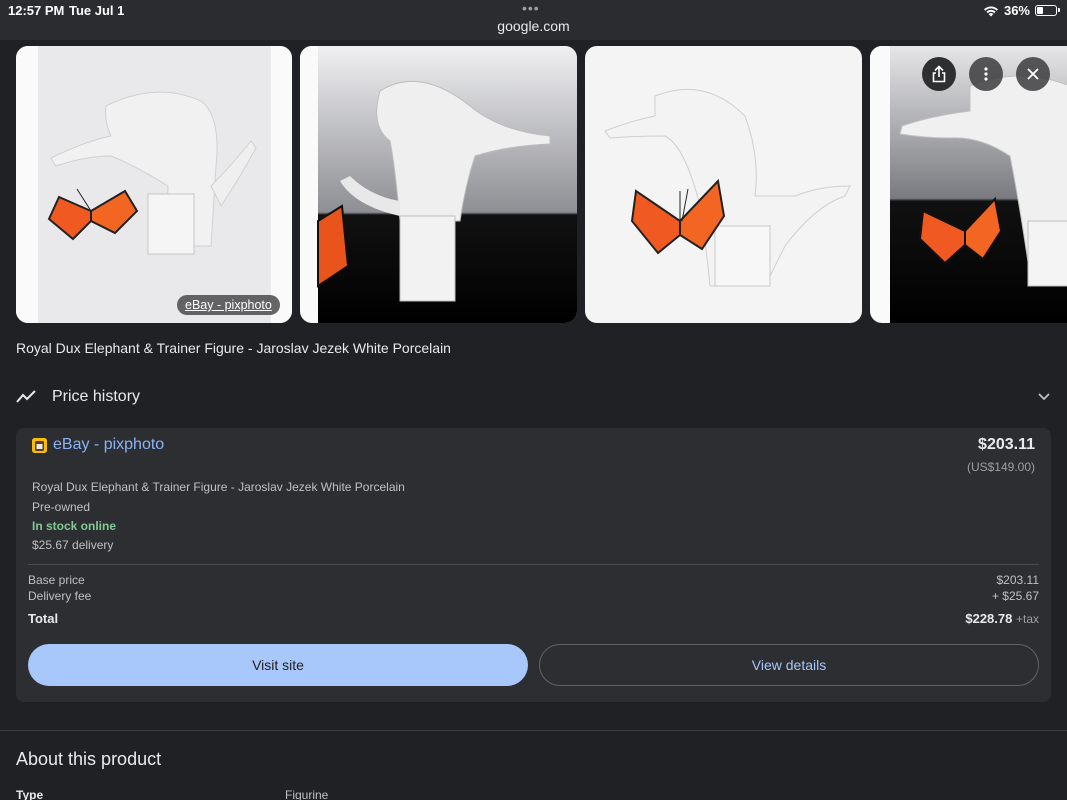 This screenshot has width=1067, height=800. Describe the element at coordinates (1006, 444) in the screenshot. I see `offer-price: $203.11` at that location.